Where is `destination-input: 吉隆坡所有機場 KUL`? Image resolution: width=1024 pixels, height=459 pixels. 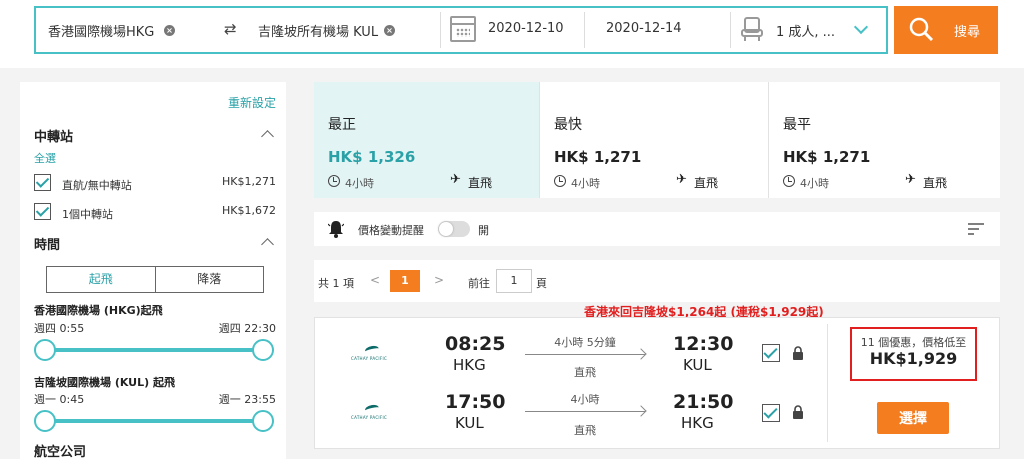 destination-input: 吉隆坡所有機場 KUL is located at coordinates (318, 30).